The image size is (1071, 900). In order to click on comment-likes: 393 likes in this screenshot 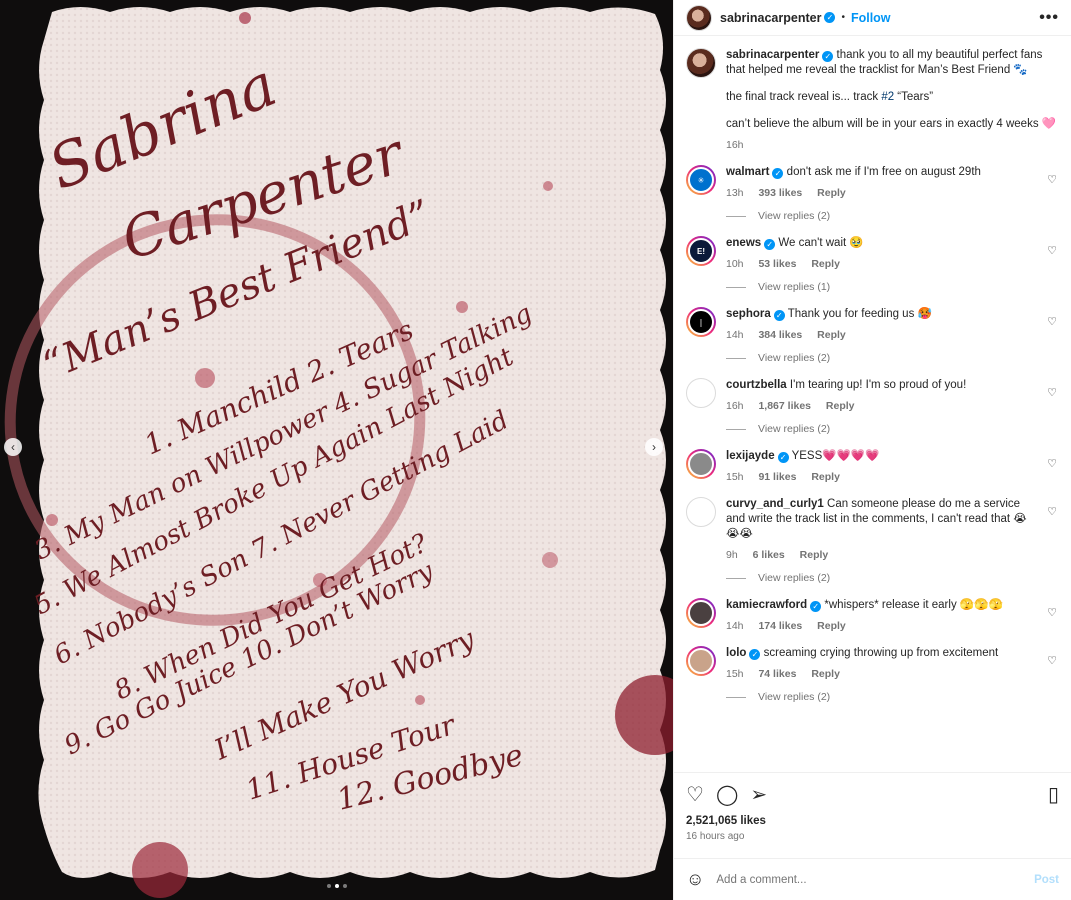, I will do `click(780, 193)`.